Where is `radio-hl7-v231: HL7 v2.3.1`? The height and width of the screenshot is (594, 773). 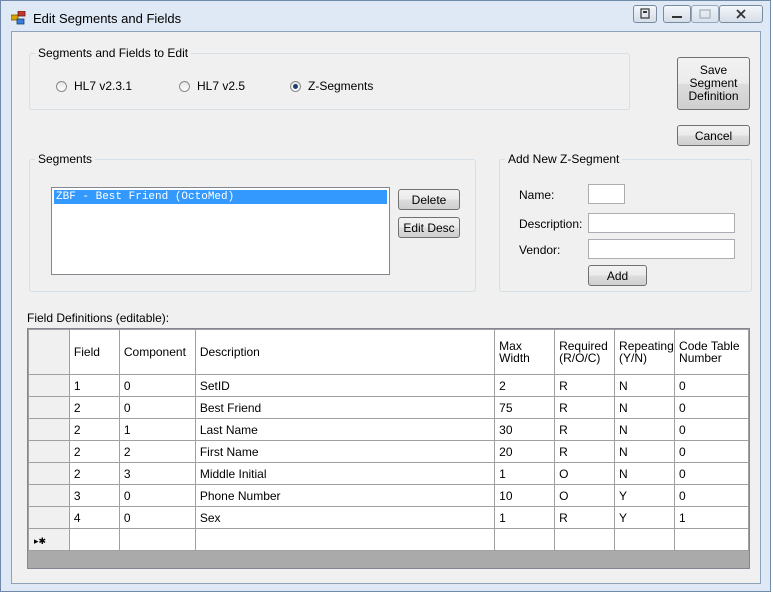 radio-hl7-v231: HL7 v2.3.1 is located at coordinates (94, 86).